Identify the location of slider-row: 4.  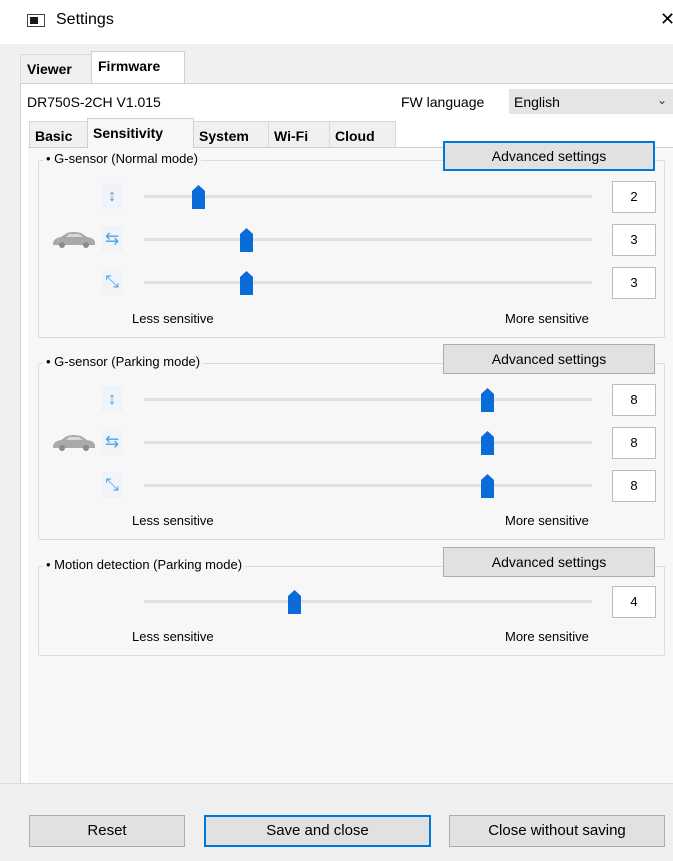
(352, 602).